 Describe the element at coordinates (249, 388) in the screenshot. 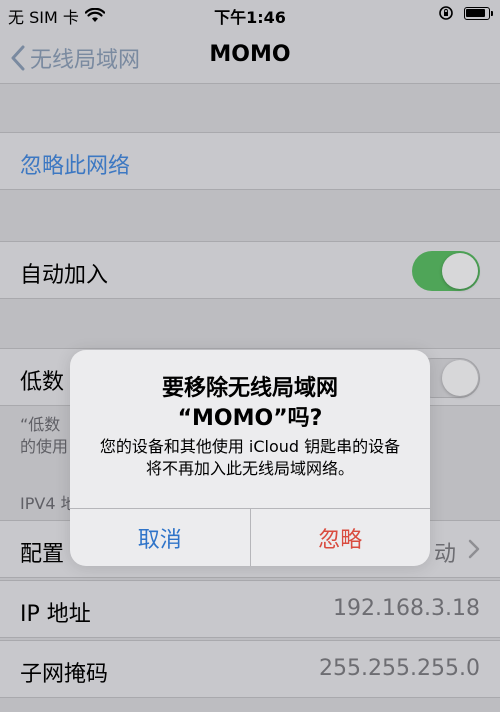

I see `alert-title-line-1: 要移除无线局域网` at that location.